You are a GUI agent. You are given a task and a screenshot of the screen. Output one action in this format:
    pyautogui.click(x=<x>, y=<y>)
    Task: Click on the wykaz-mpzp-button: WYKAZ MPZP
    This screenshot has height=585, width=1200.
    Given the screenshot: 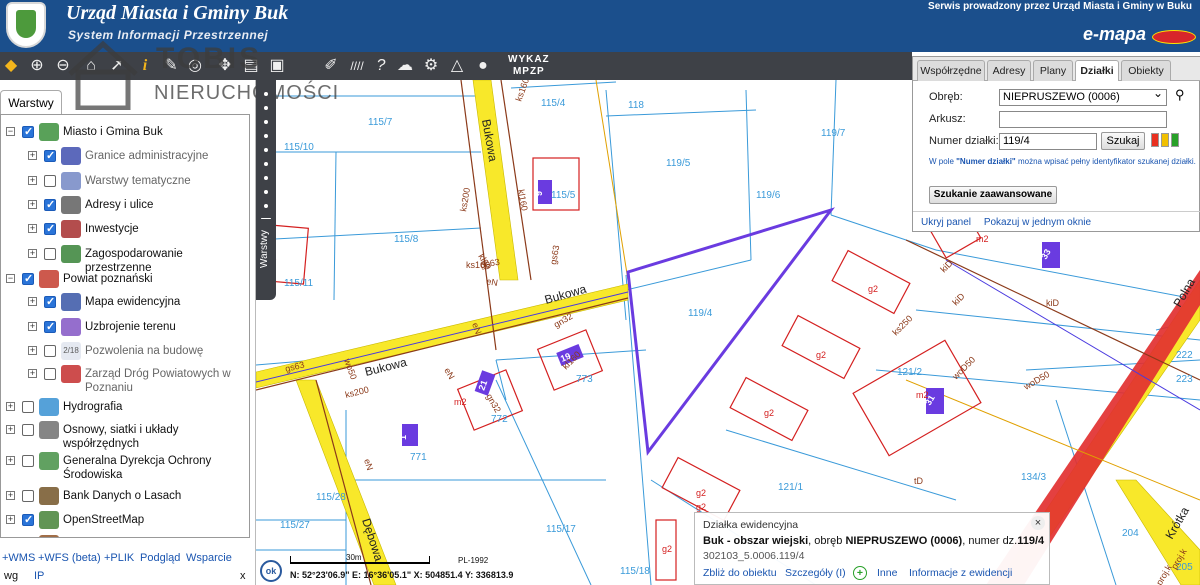 What is the action you would take?
    pyautogui.click(x=529, y=66)
    